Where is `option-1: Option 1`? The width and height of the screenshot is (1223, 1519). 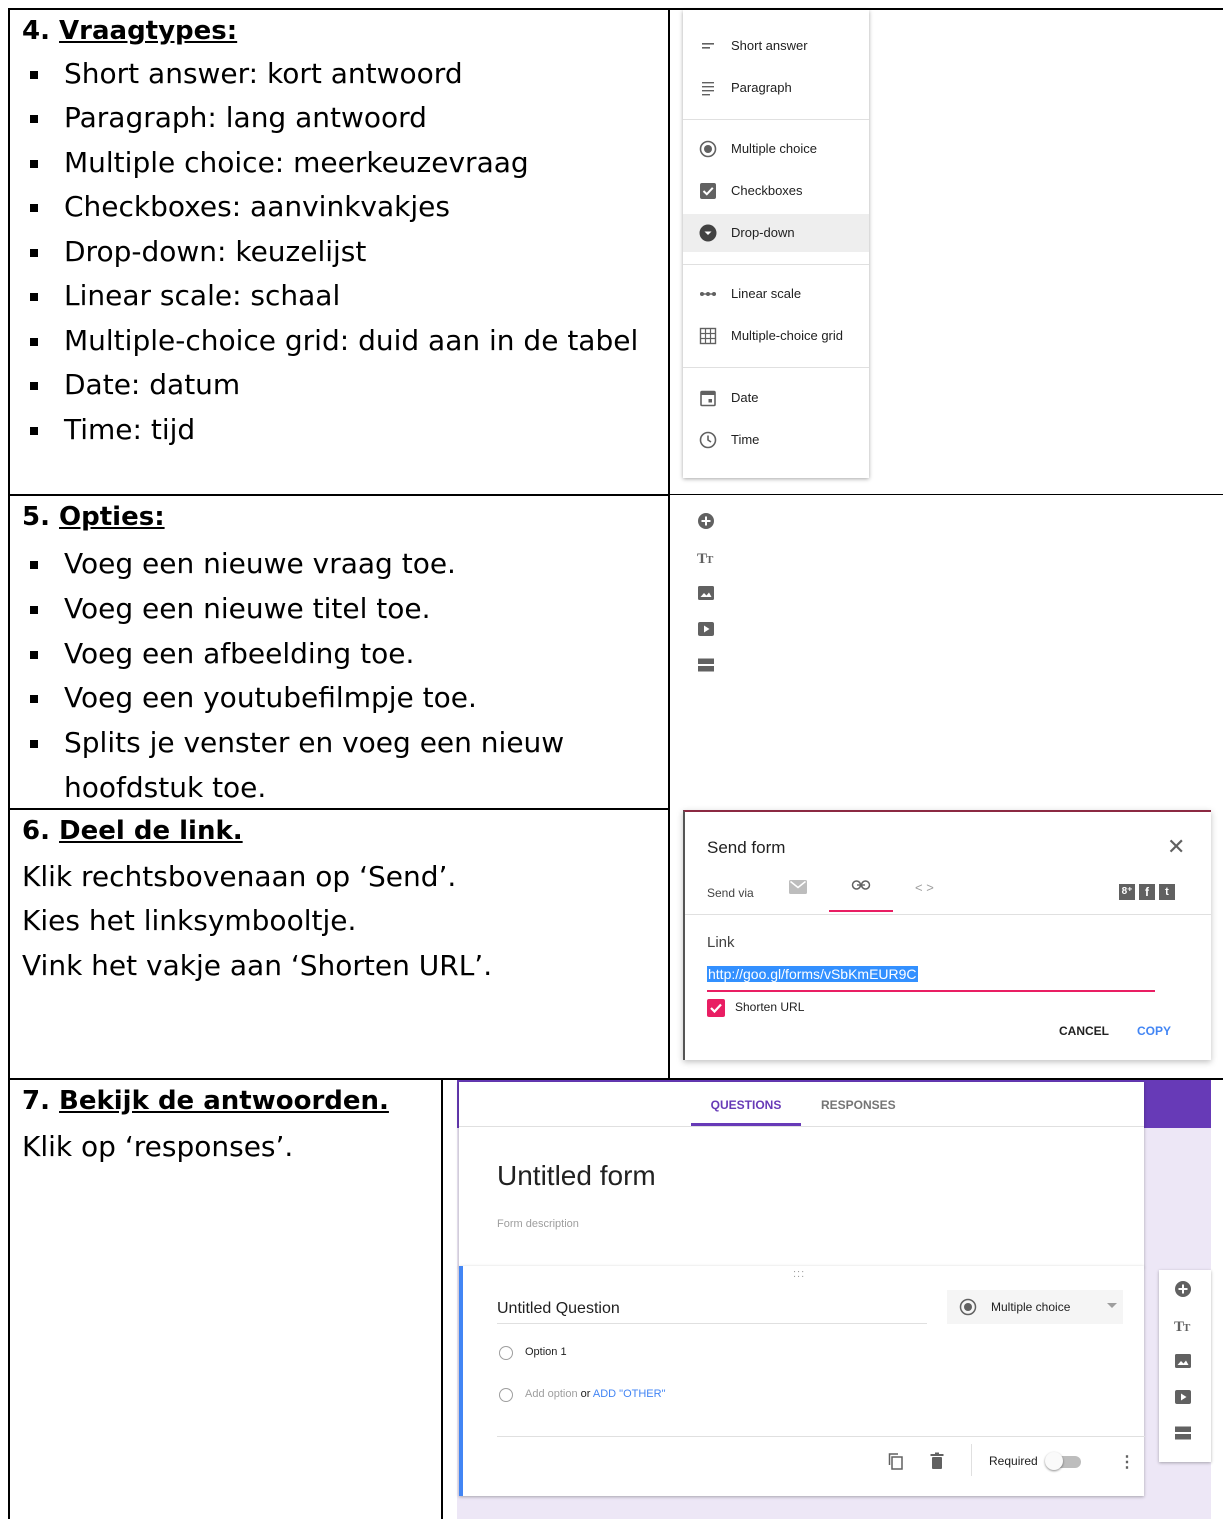
option-1: Option 1 is located at coordinates (546, 1352).